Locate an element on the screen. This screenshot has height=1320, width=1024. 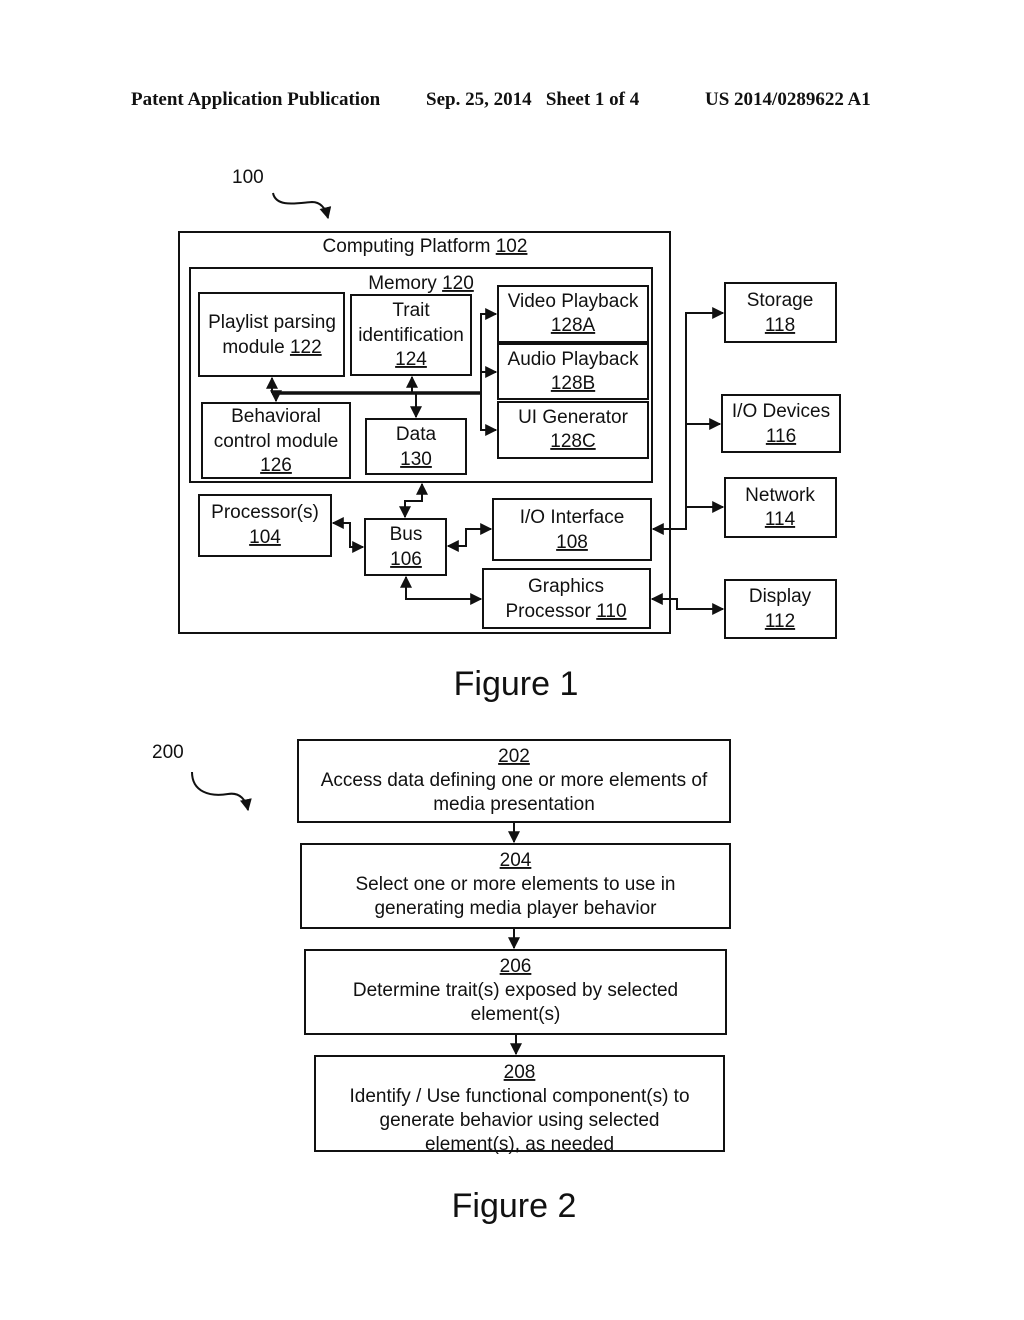
flow-step-text: Select one or more elements to use in is located at coordinates (515, 884).